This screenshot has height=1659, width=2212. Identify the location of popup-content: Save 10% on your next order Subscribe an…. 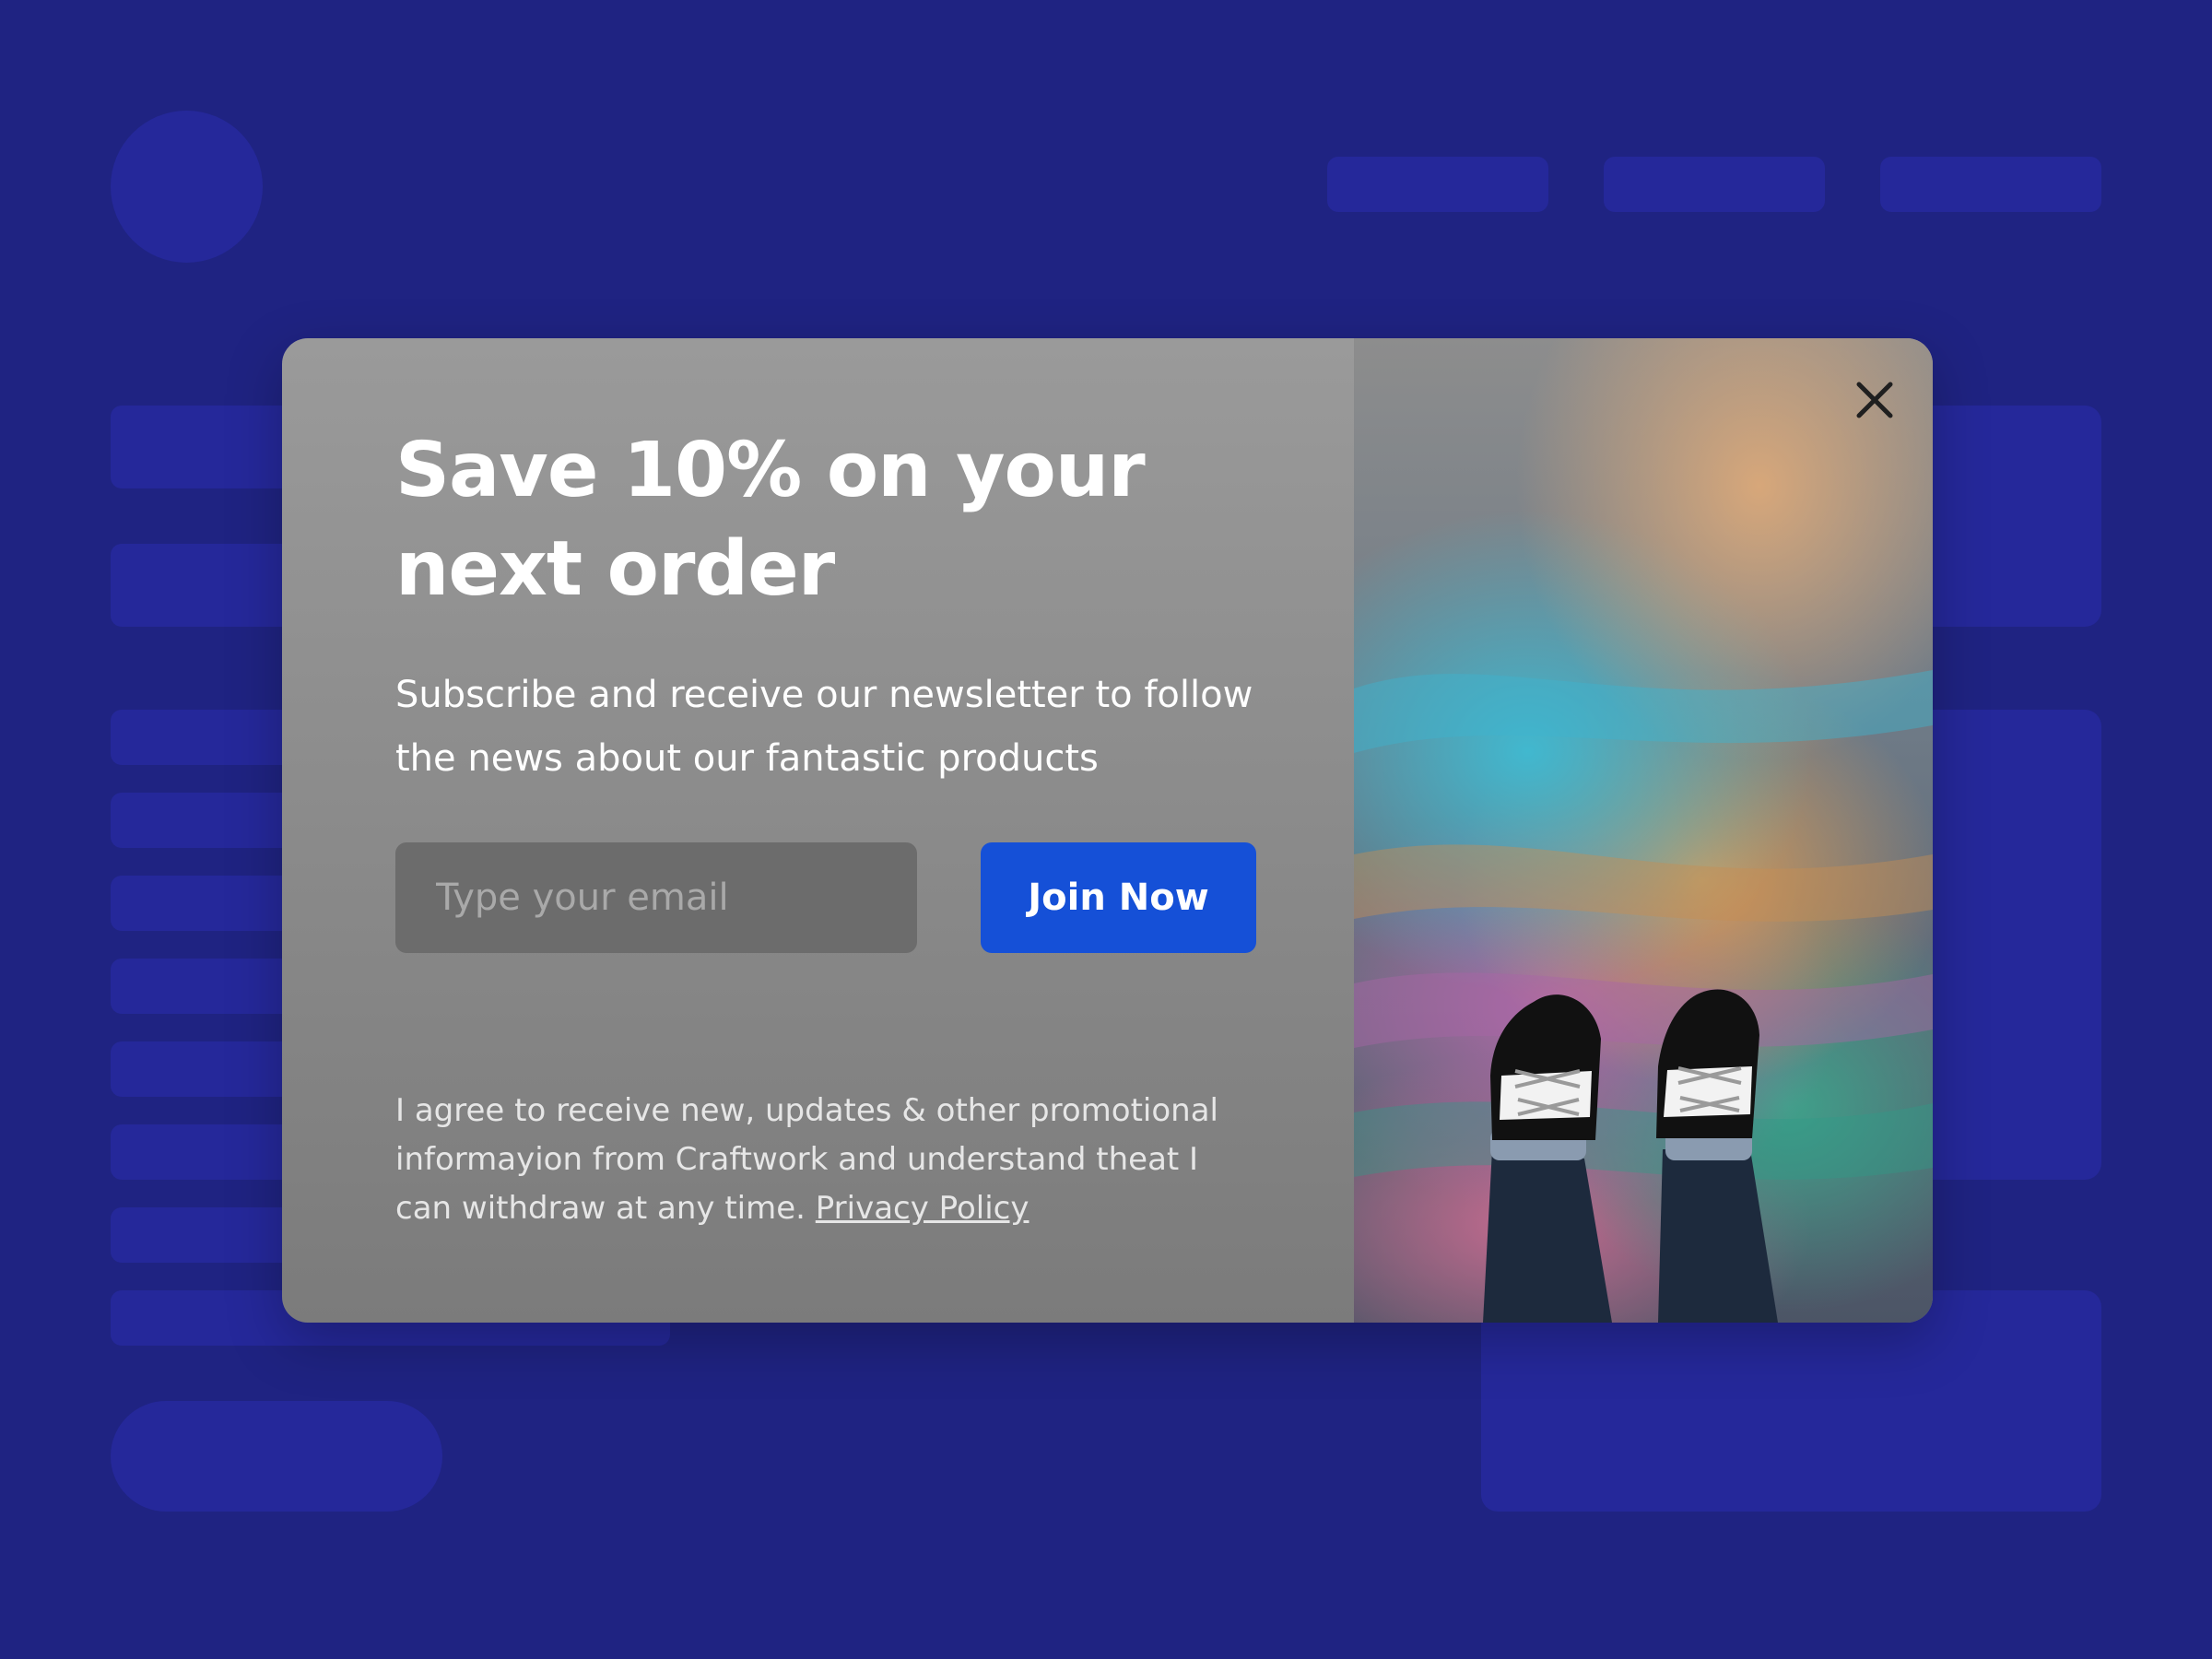
(856, 606).